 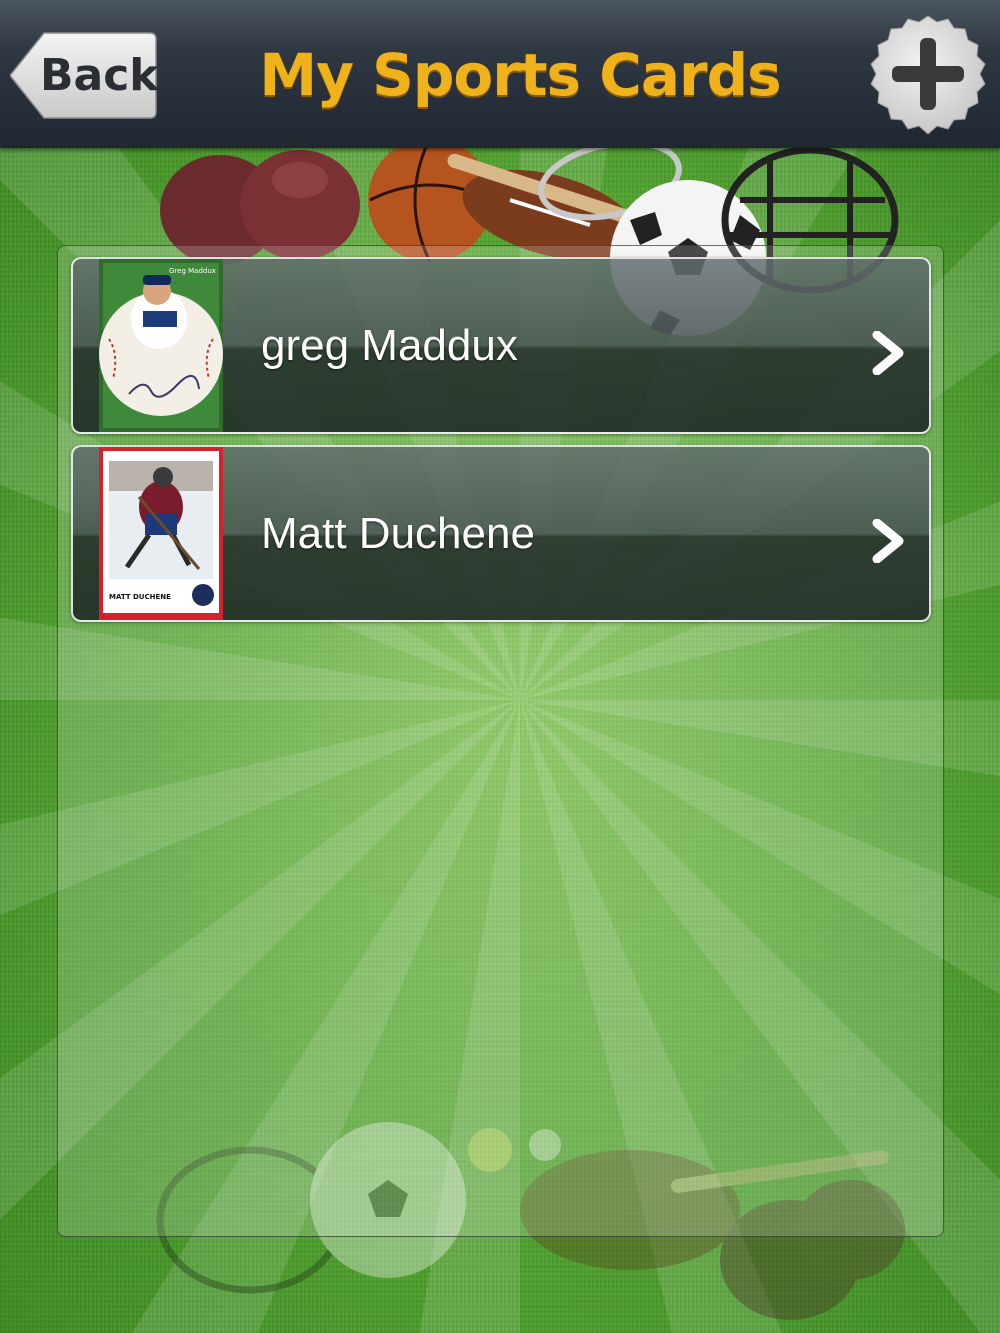 I want to click on page-title: My Sports Cards, so click(x=520, y=75).